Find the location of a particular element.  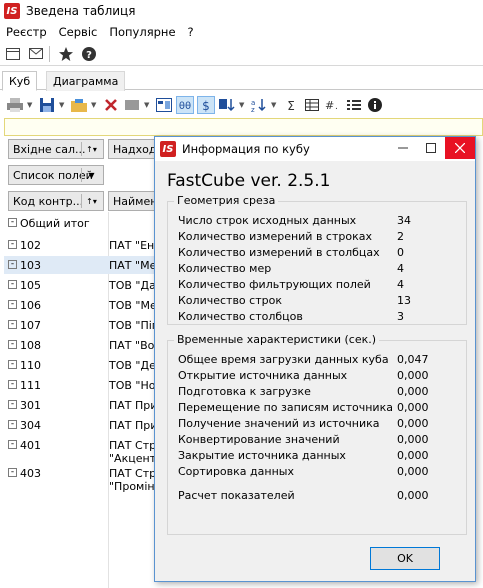

separator is located at coordinates (49, 53).